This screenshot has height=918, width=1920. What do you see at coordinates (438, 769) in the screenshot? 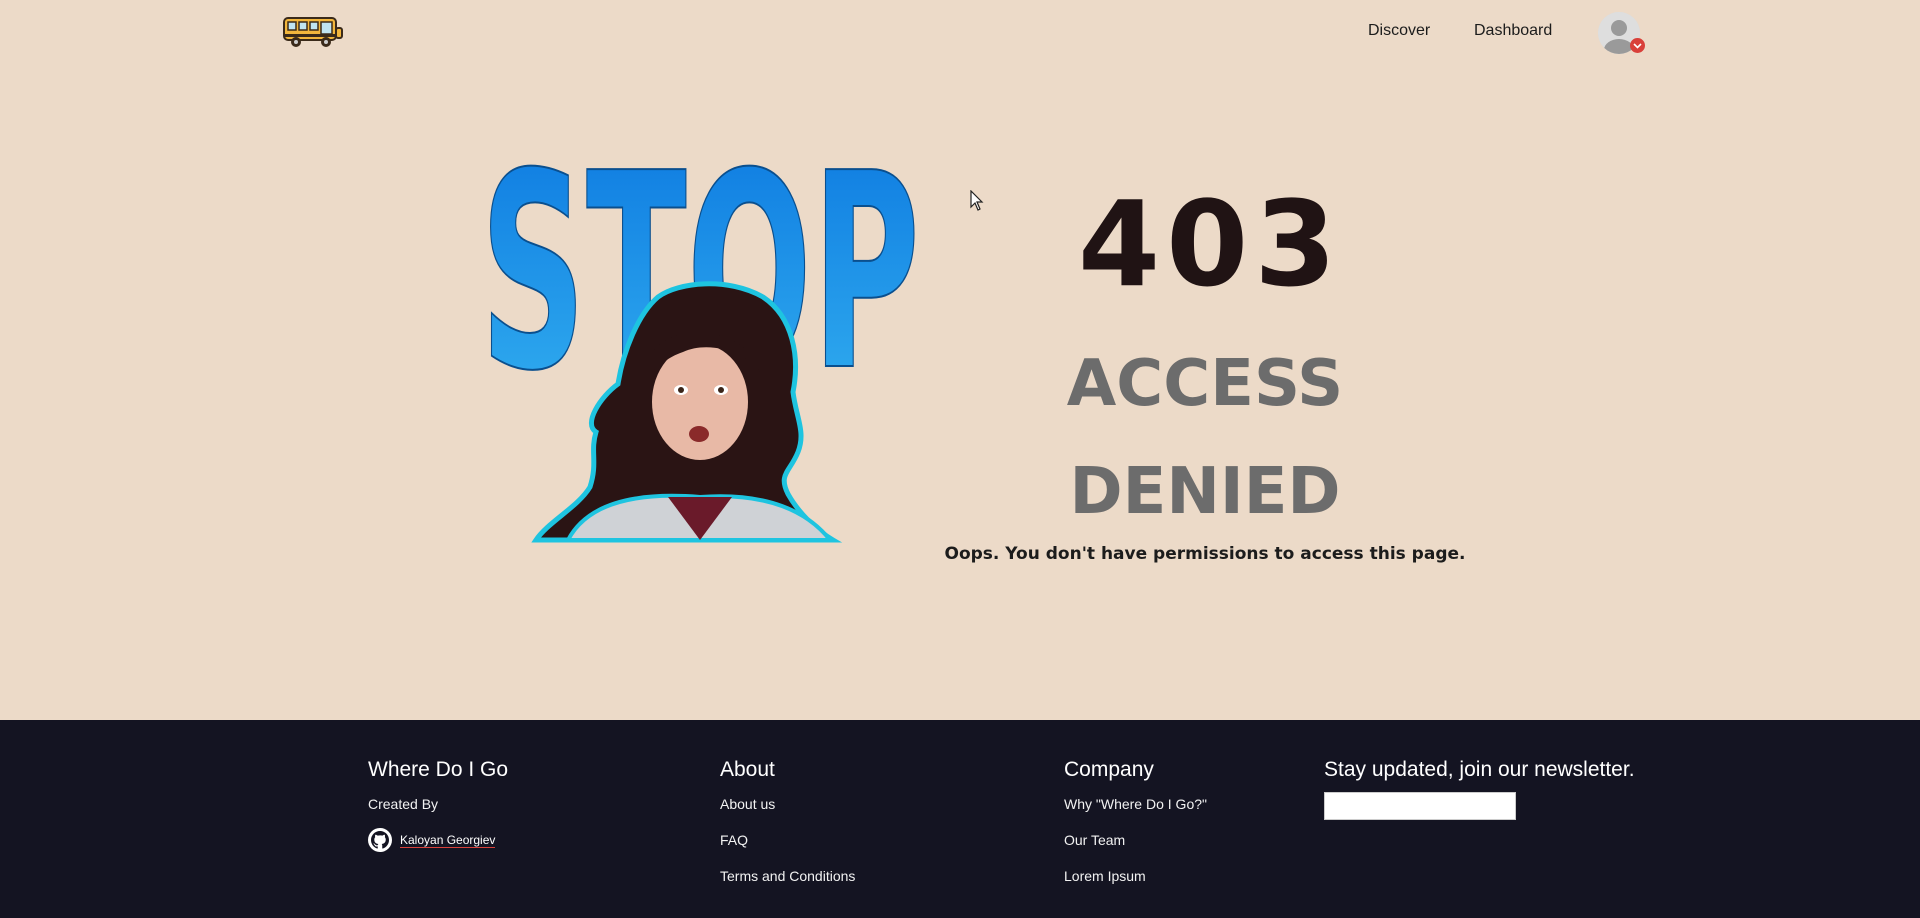
I see `footer-brand-title: Where Do I Go` at bounding box center [438, 769].